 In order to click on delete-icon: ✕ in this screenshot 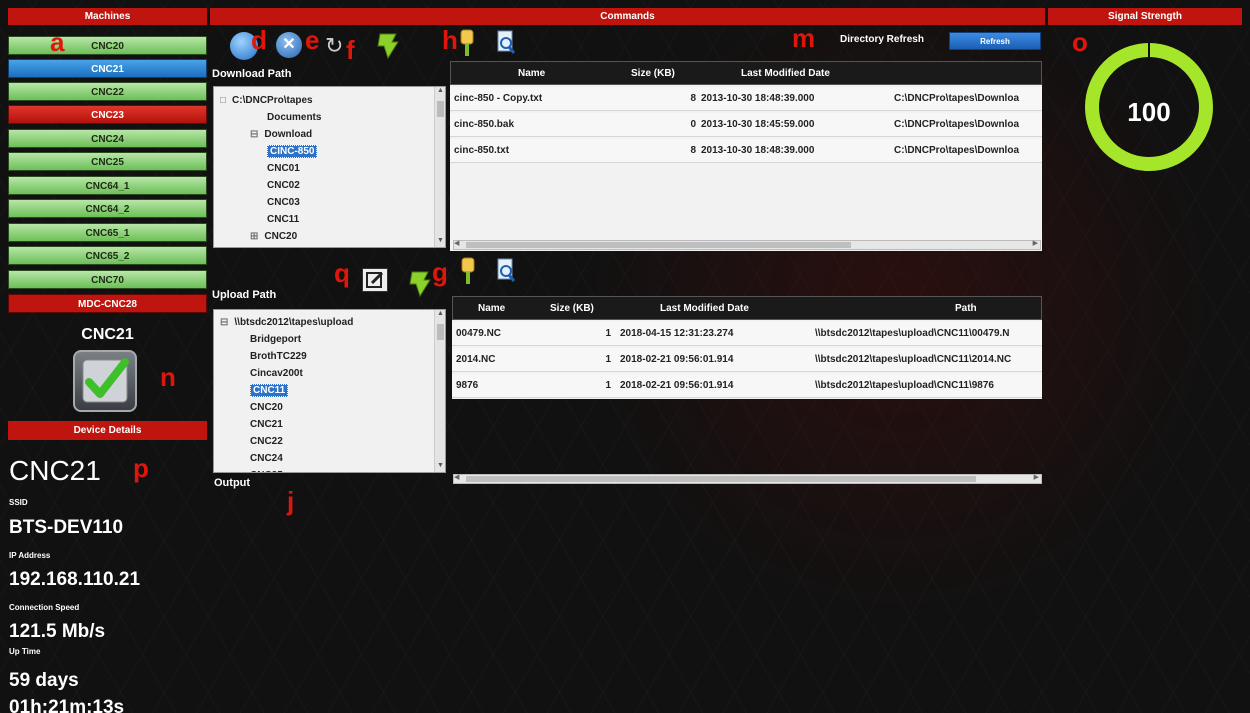, I will do `click(289, 45)`.